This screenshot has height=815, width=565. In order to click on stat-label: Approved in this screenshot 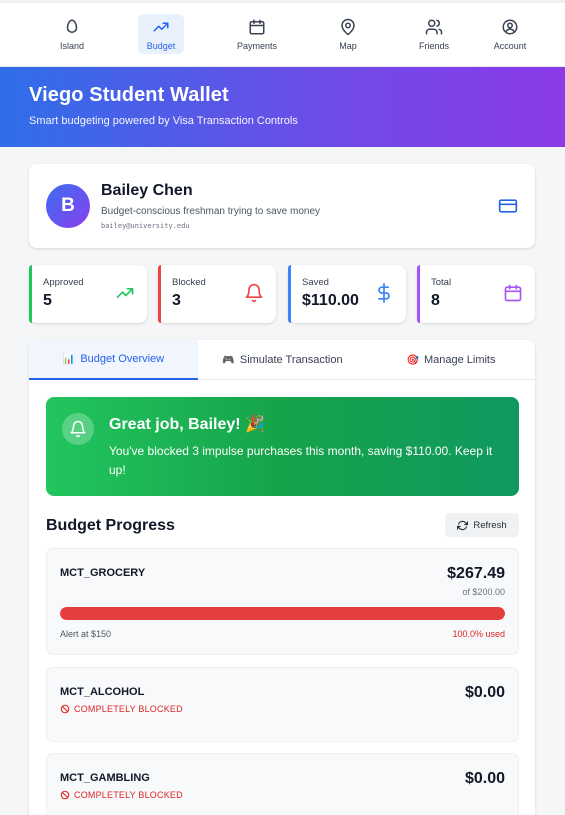, I will do `click(63, 282)`.